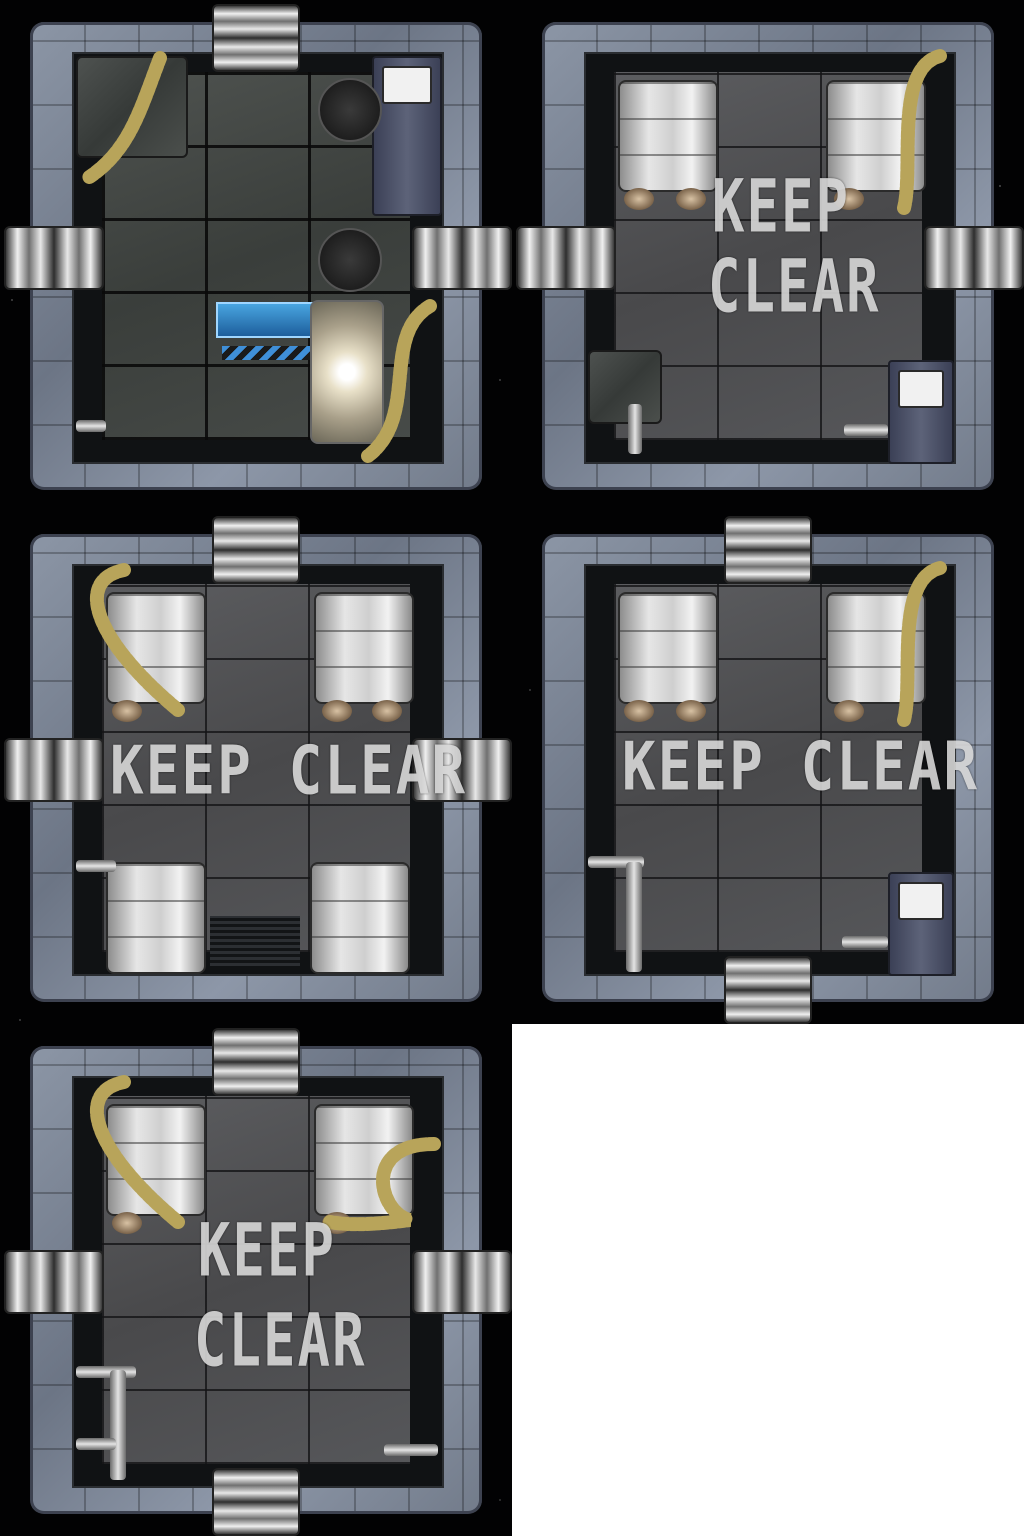  What do you see at coordinates (255, 941) in the screenshot?
I see `floor-grates` at bounding box center [255, 941].